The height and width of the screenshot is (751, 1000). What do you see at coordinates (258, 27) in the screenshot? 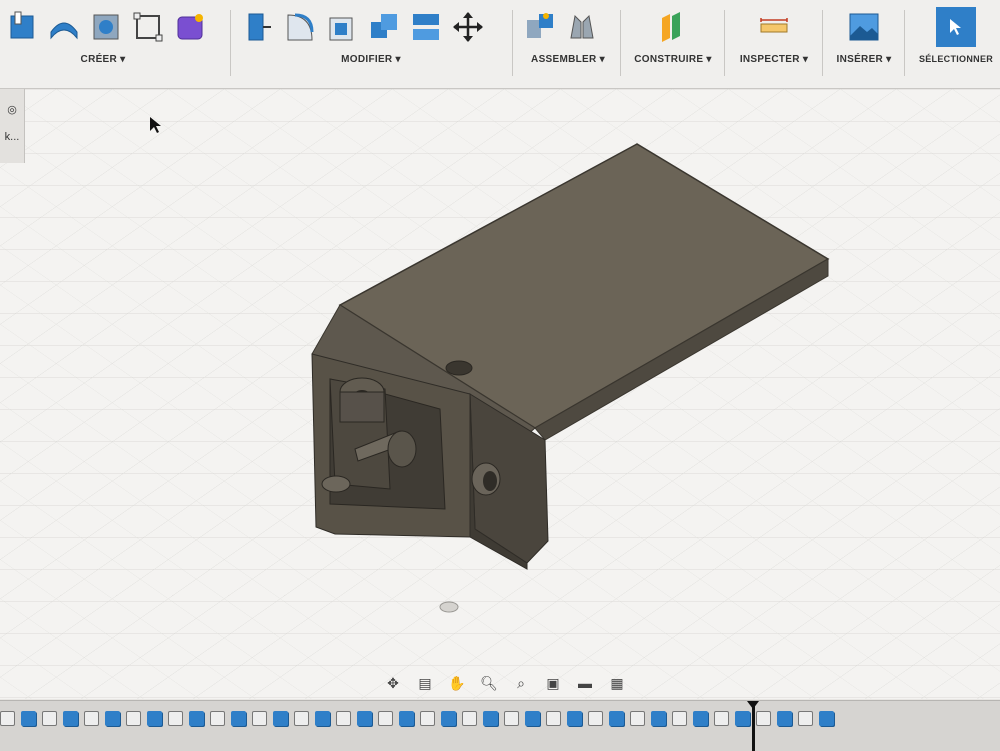
I see `press-pull-button` at bounding box center [258, 27].